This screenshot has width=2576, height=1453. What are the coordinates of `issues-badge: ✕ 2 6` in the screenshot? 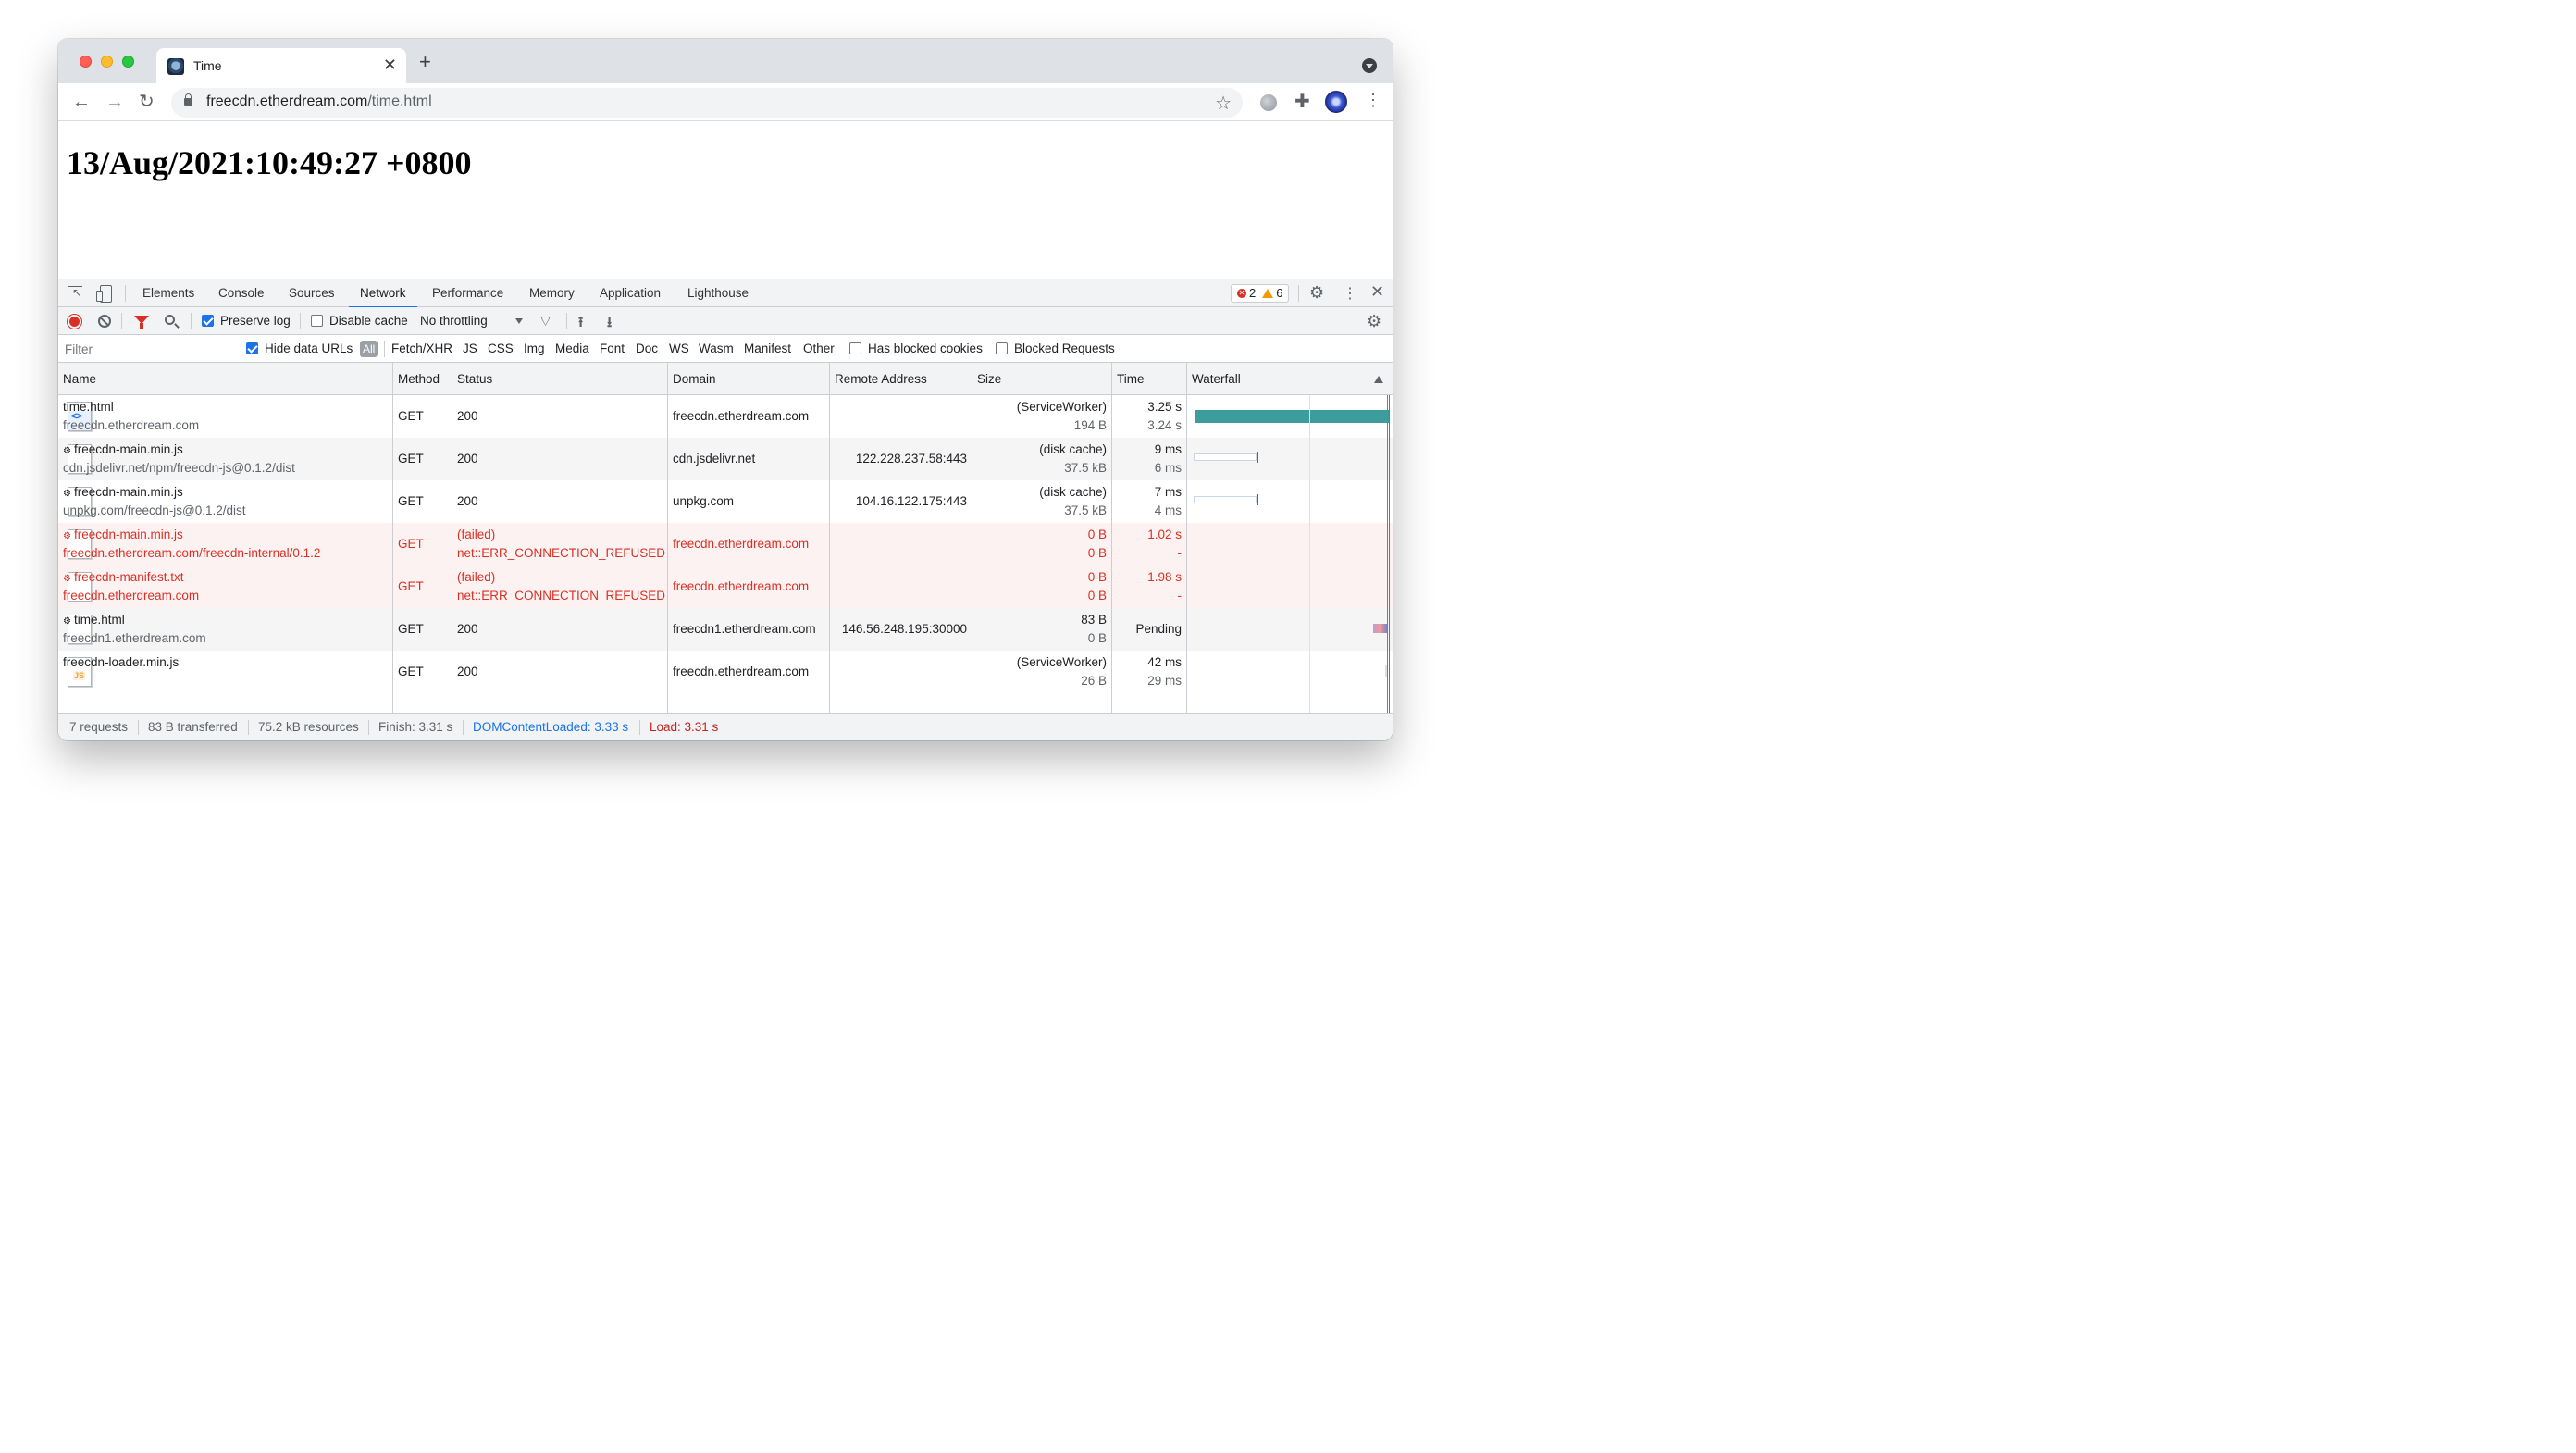 It's located at (1260, 293).